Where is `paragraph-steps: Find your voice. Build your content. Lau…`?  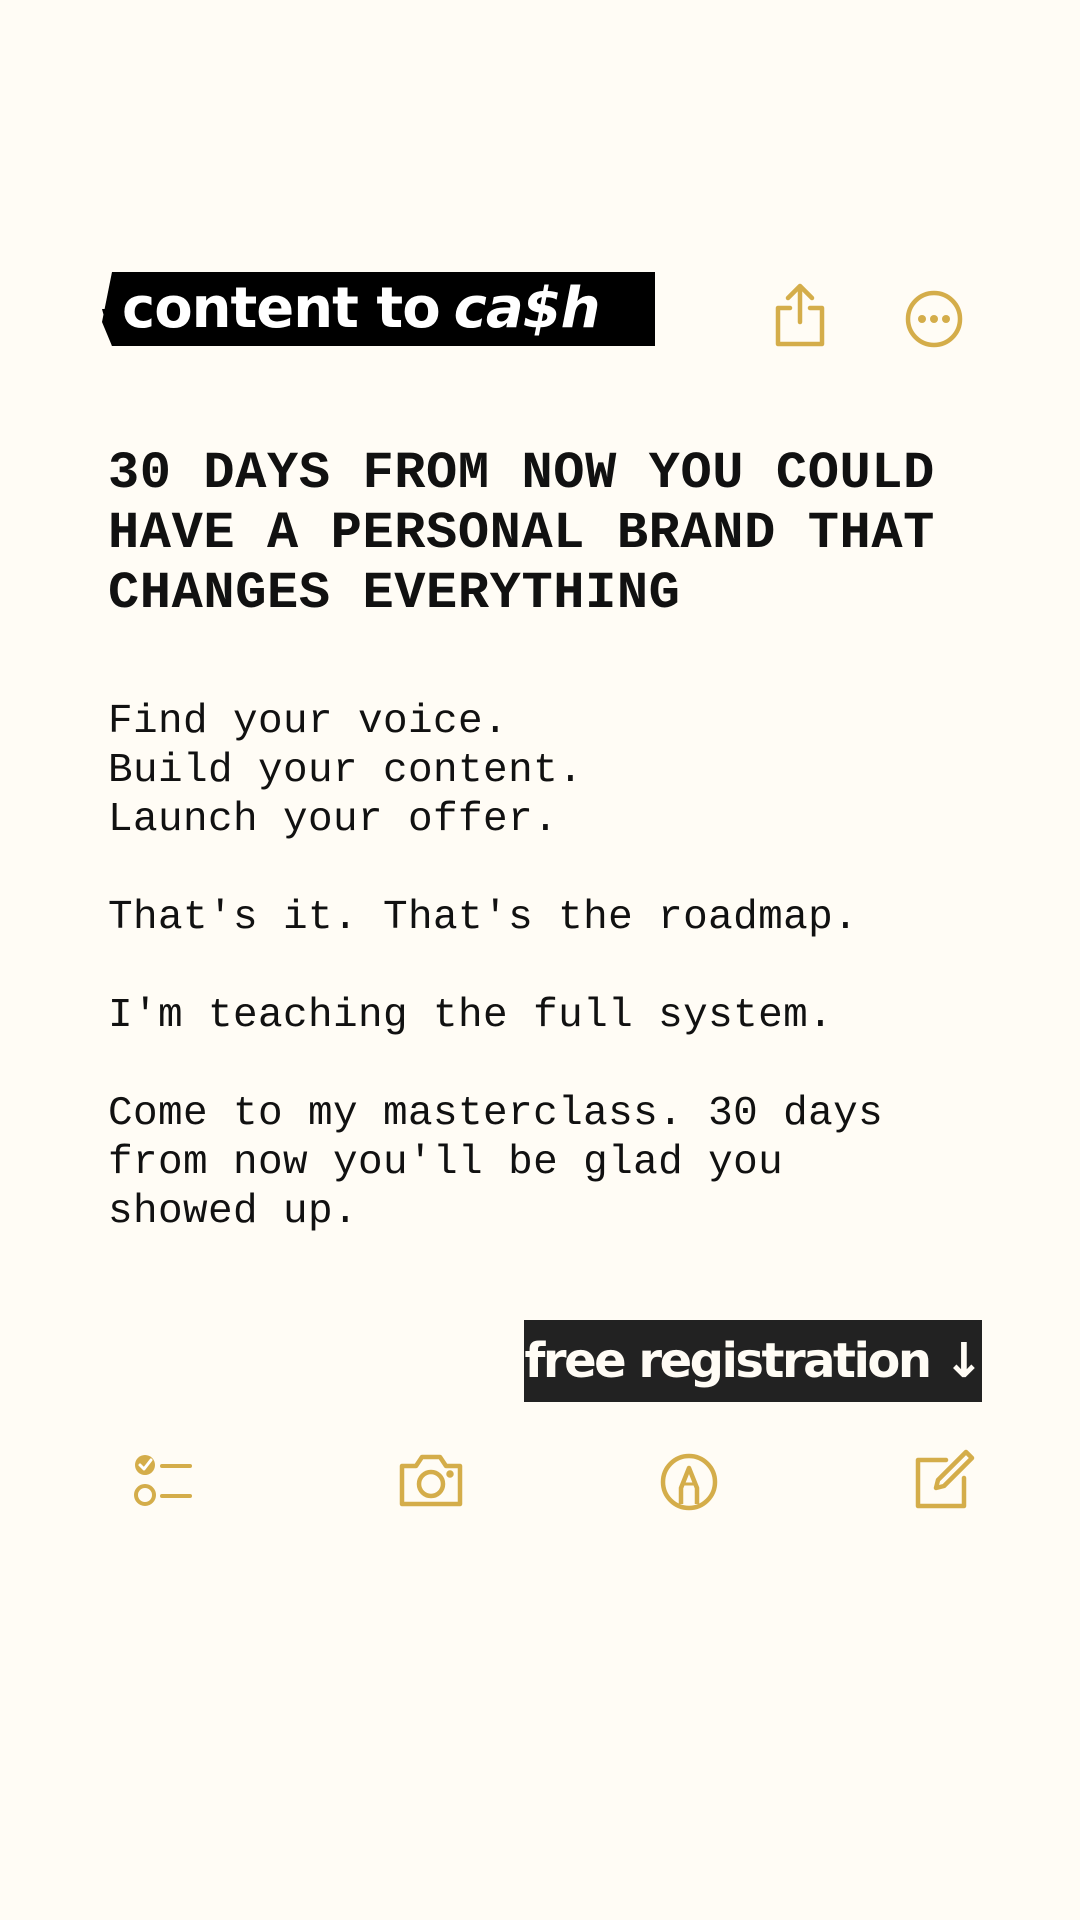
paragraph-steps: Find your voice. Build your content. Lau… is located at coordinates (346, 771).